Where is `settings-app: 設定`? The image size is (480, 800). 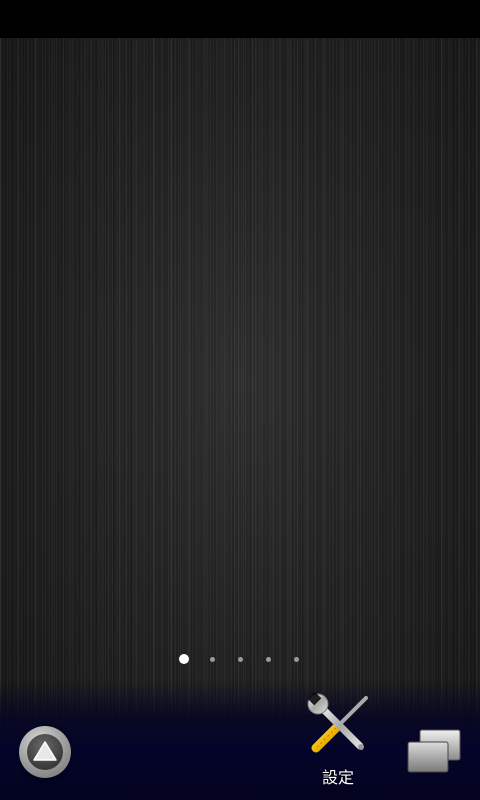 settings-app: 設定 is located at coordinates (338, 740).